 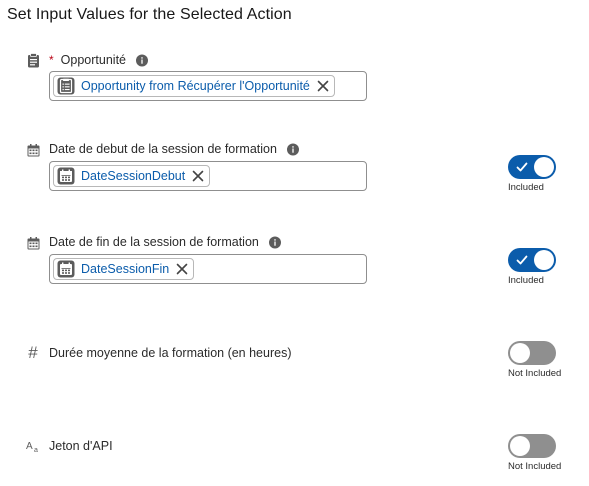 I want to click on field-label-row: Date de fin de la session de formation, so click(x=165, y=242).